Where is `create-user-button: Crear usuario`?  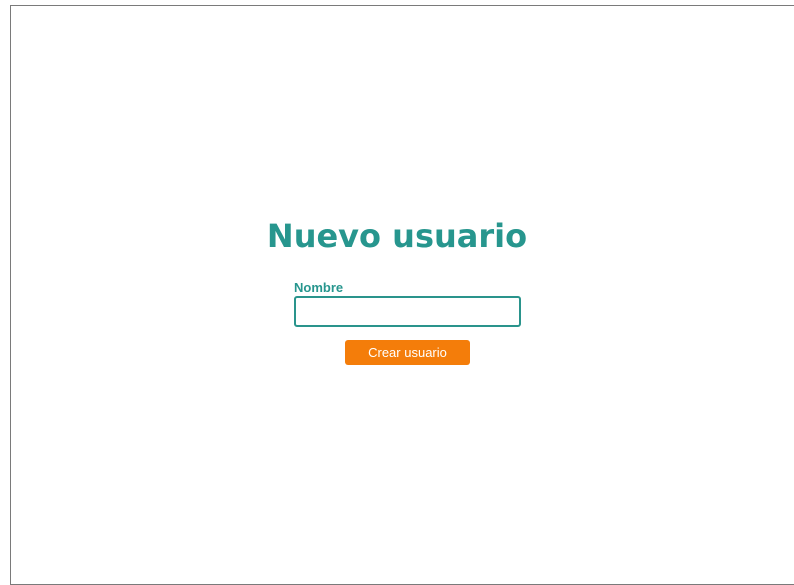 create-user-button: Crear usuario is located at coordinates (407, 352).